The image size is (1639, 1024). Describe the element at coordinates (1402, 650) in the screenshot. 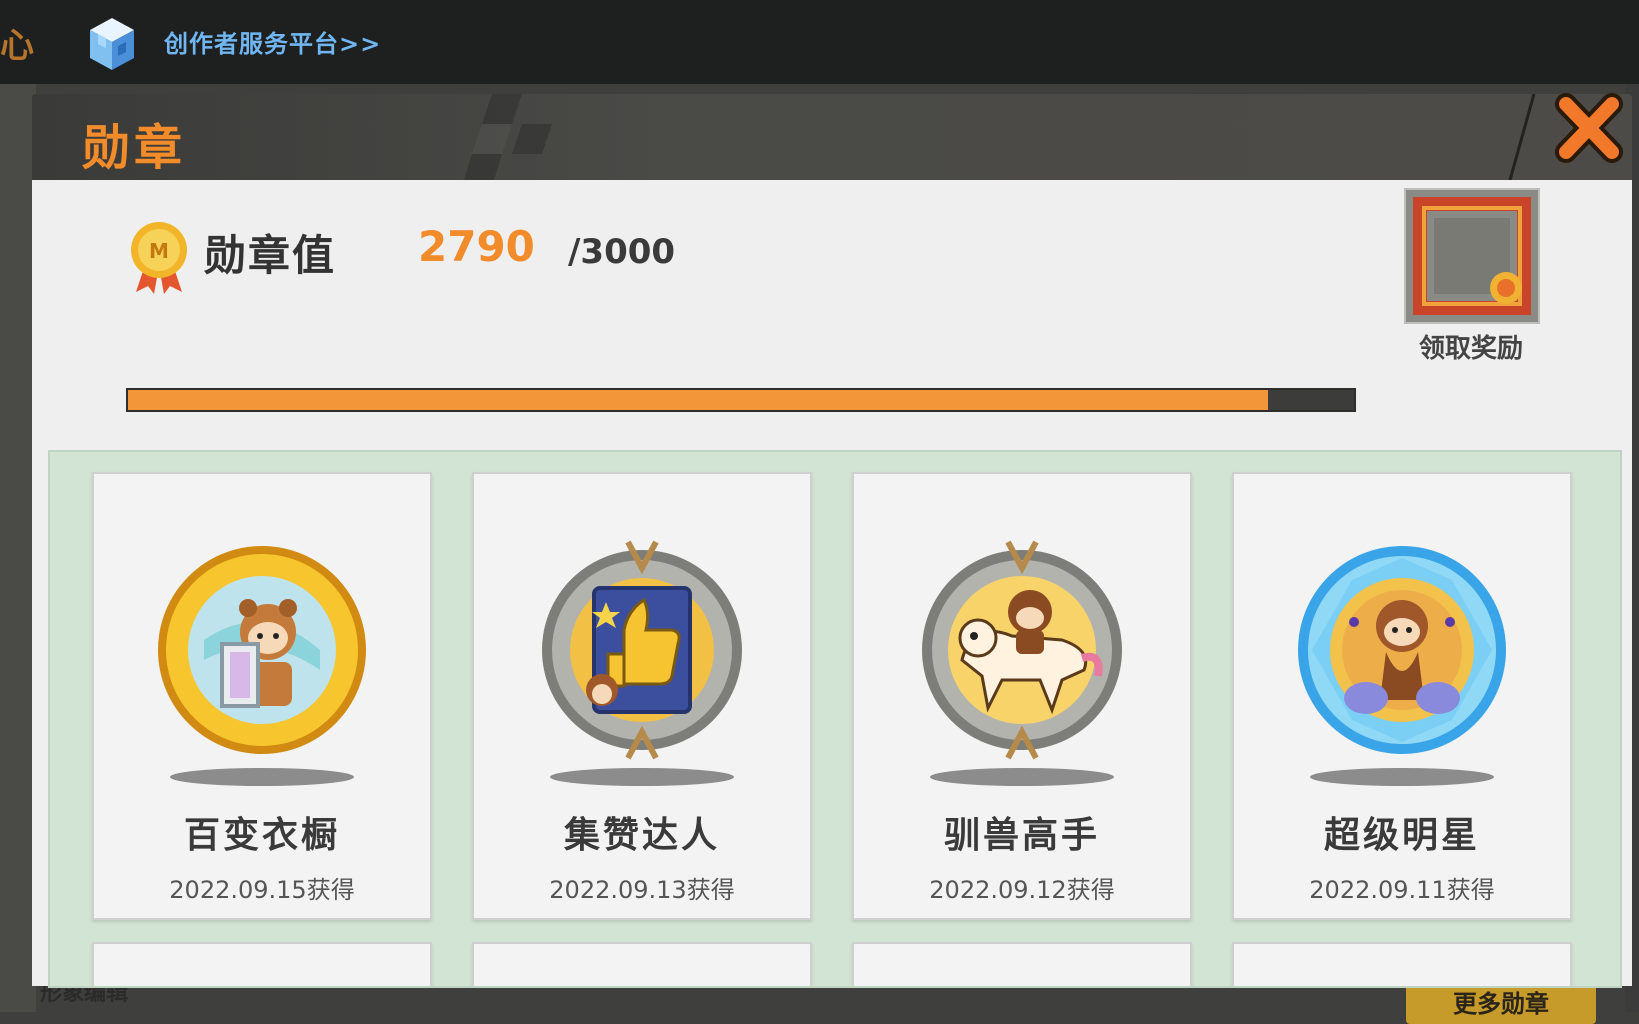

I see `superstar-crystal-medal-icon` at that location.